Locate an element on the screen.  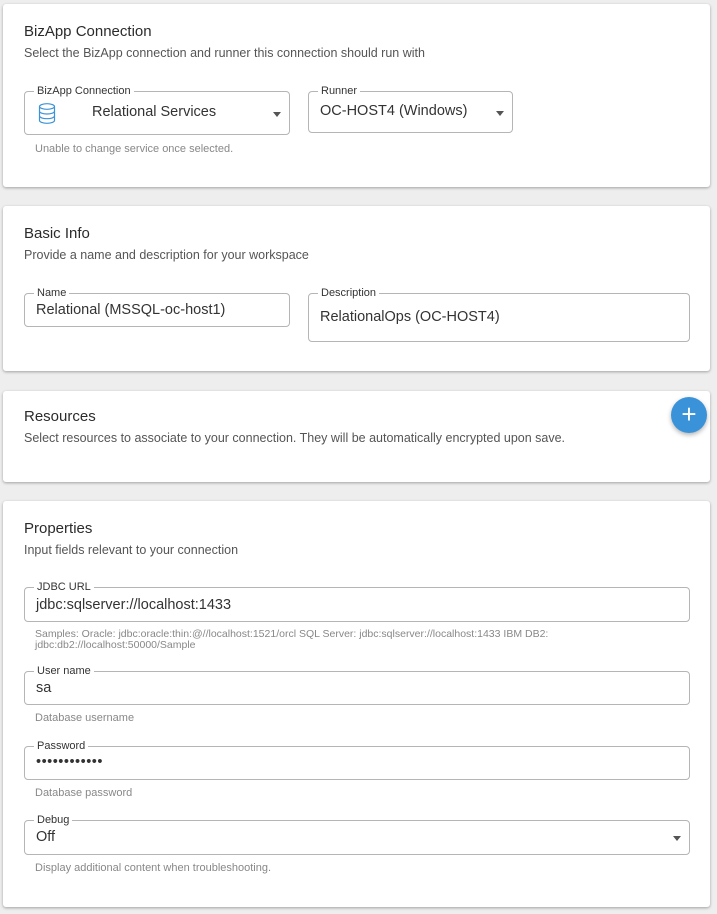
debug-value: Off is located at coordinates (46, 837).